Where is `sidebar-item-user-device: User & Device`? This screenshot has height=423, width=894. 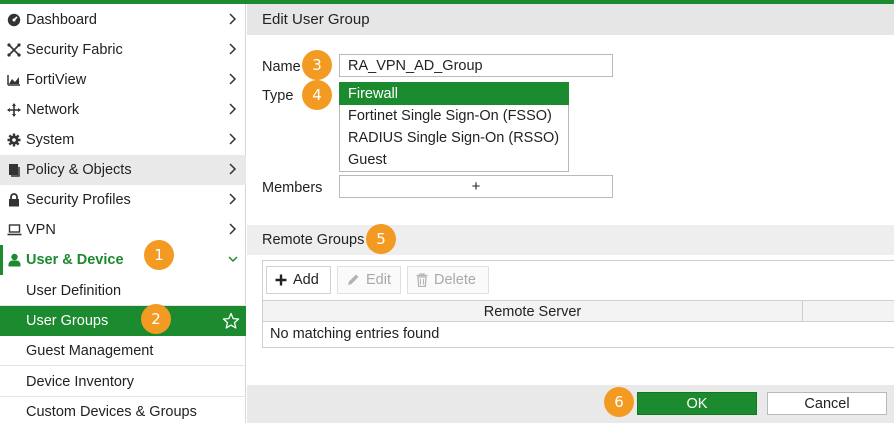 sidebar-item-user-device: User & Device is located at coordinates (123, 260).